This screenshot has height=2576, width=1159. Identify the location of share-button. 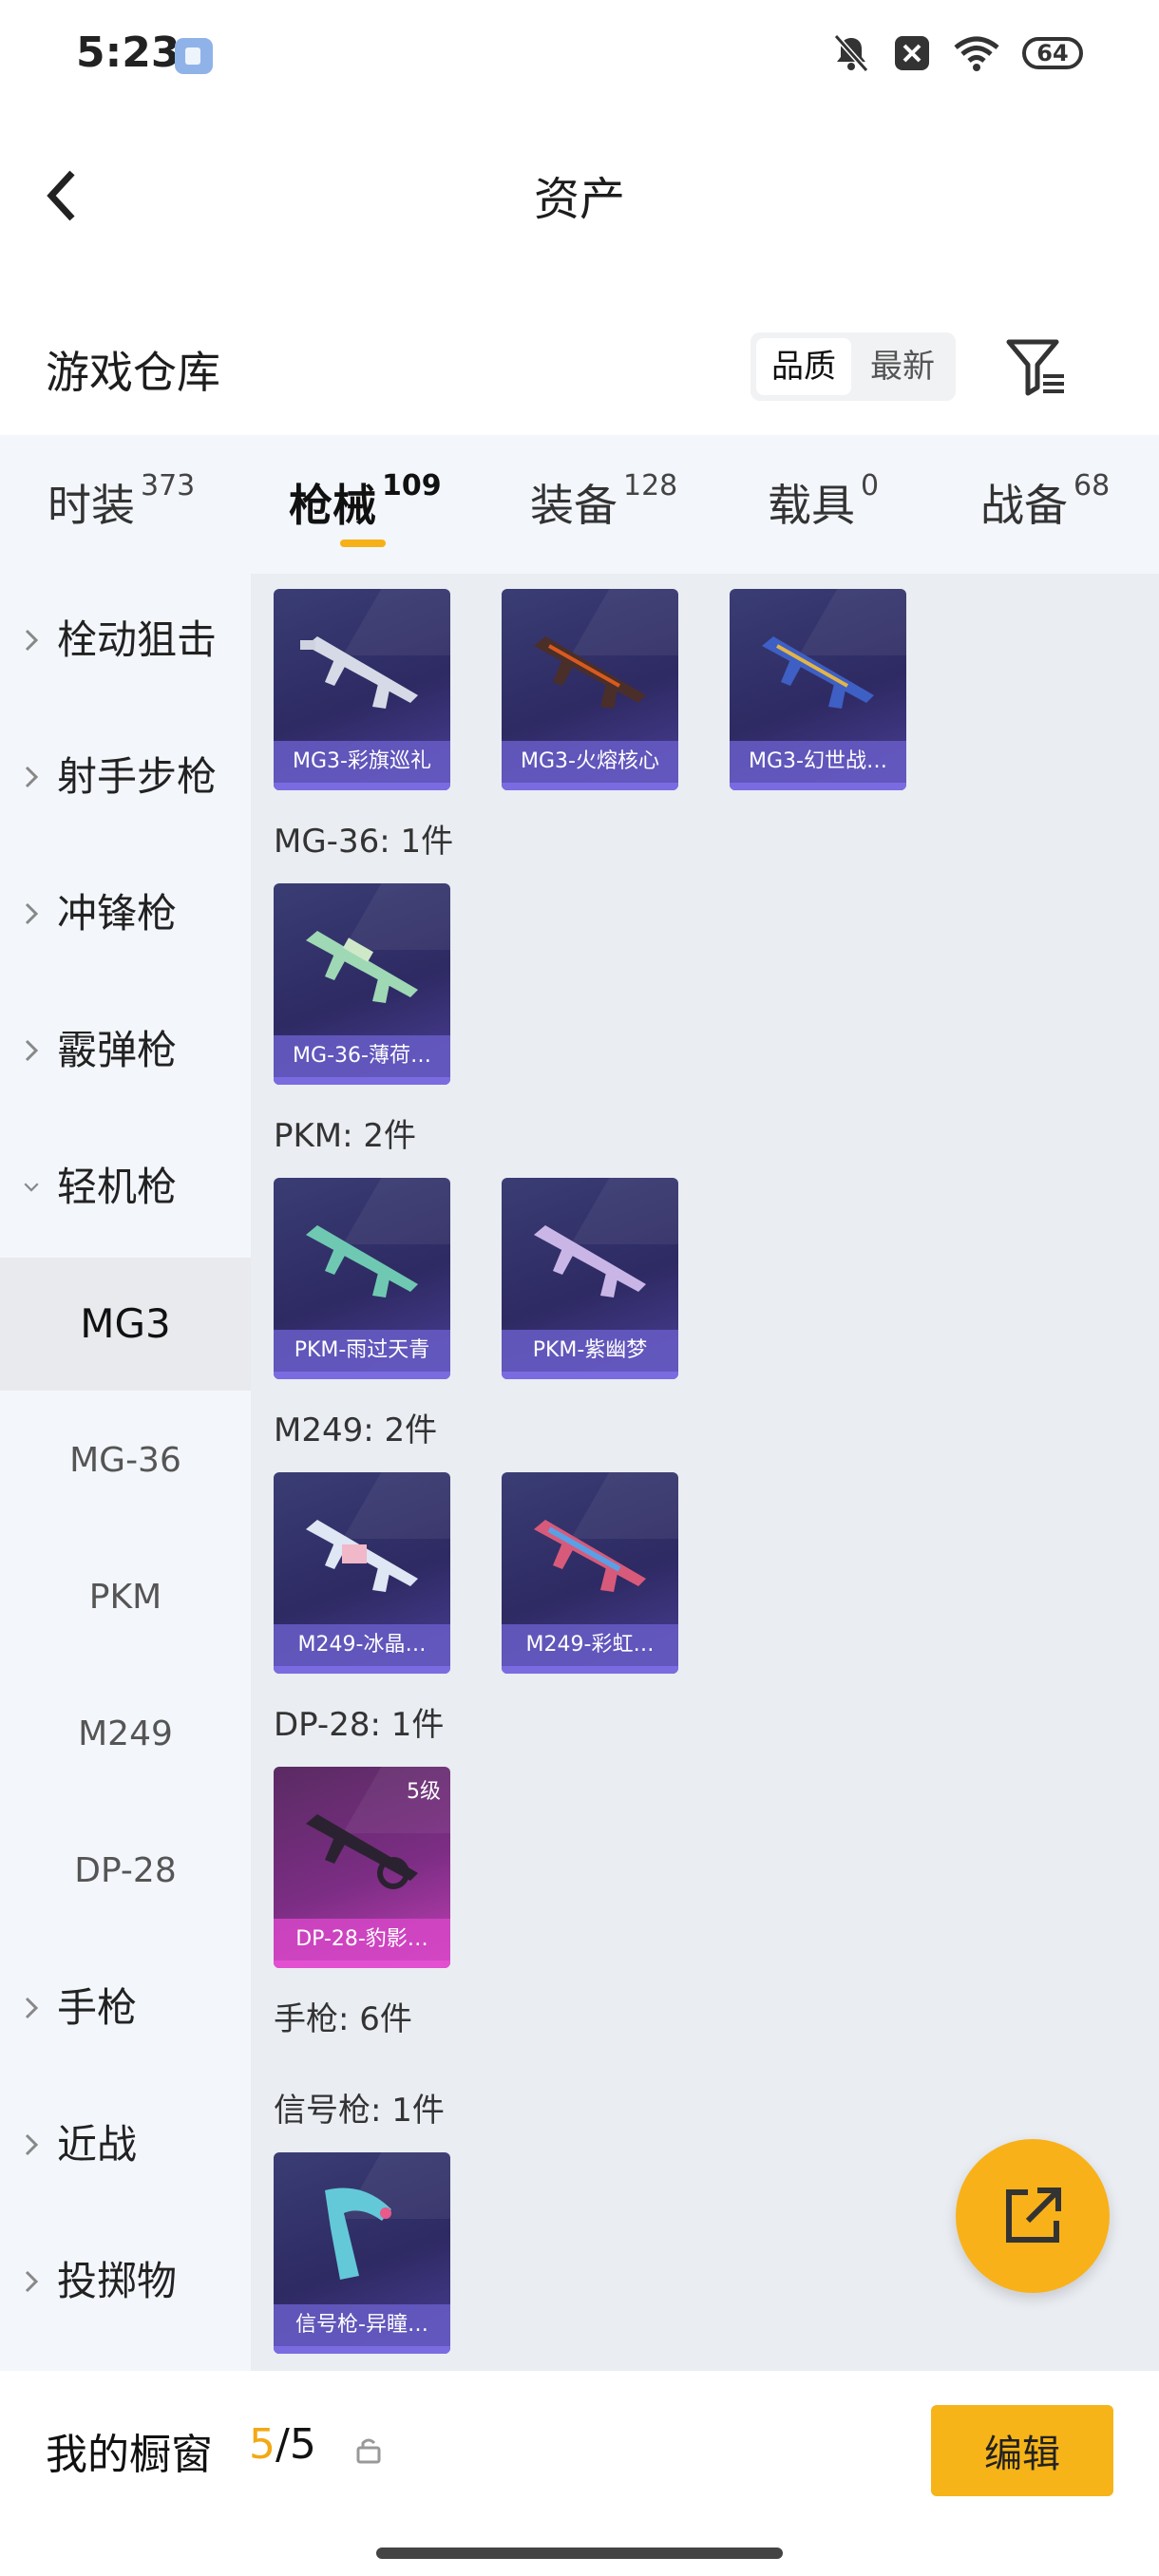
(1033, 2216).